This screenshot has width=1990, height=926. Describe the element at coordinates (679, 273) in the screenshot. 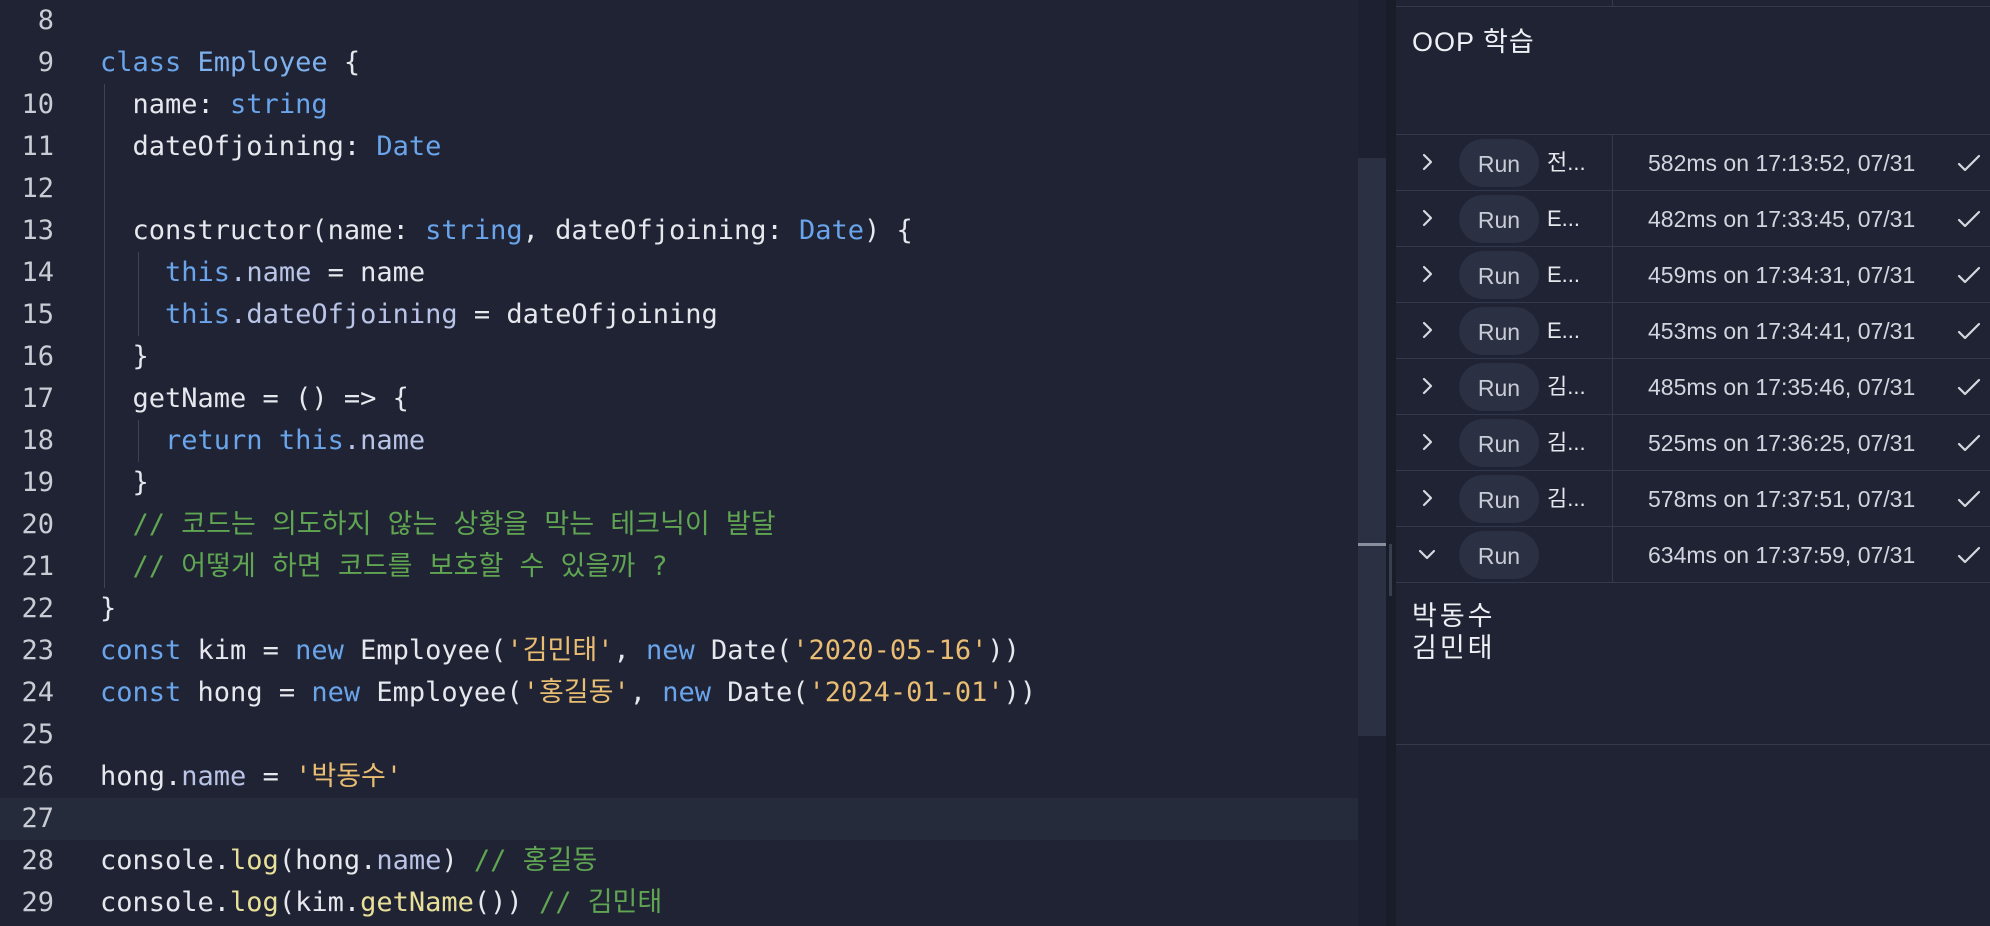

I see `code-line: 14 this.name = name` at that location.